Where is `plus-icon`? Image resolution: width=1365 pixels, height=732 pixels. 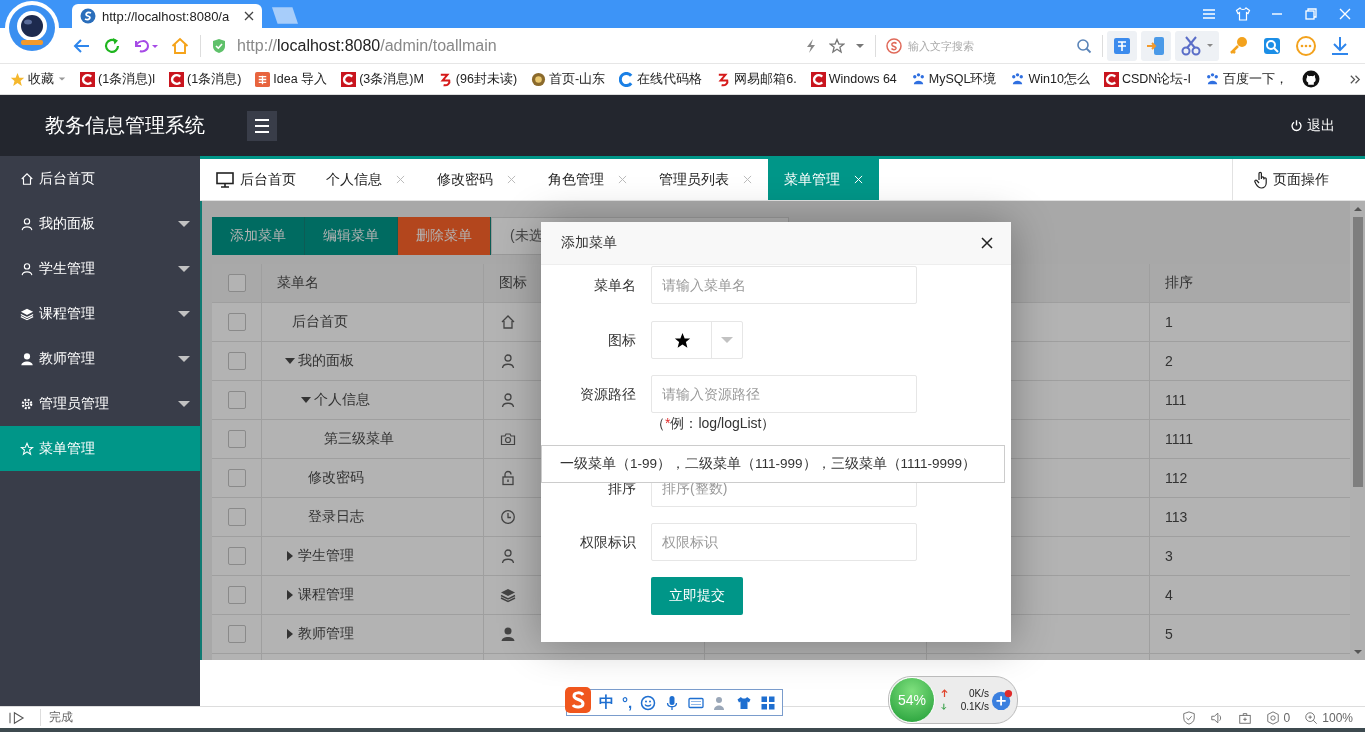 plus-icon is located at coordinates (1002, 700).